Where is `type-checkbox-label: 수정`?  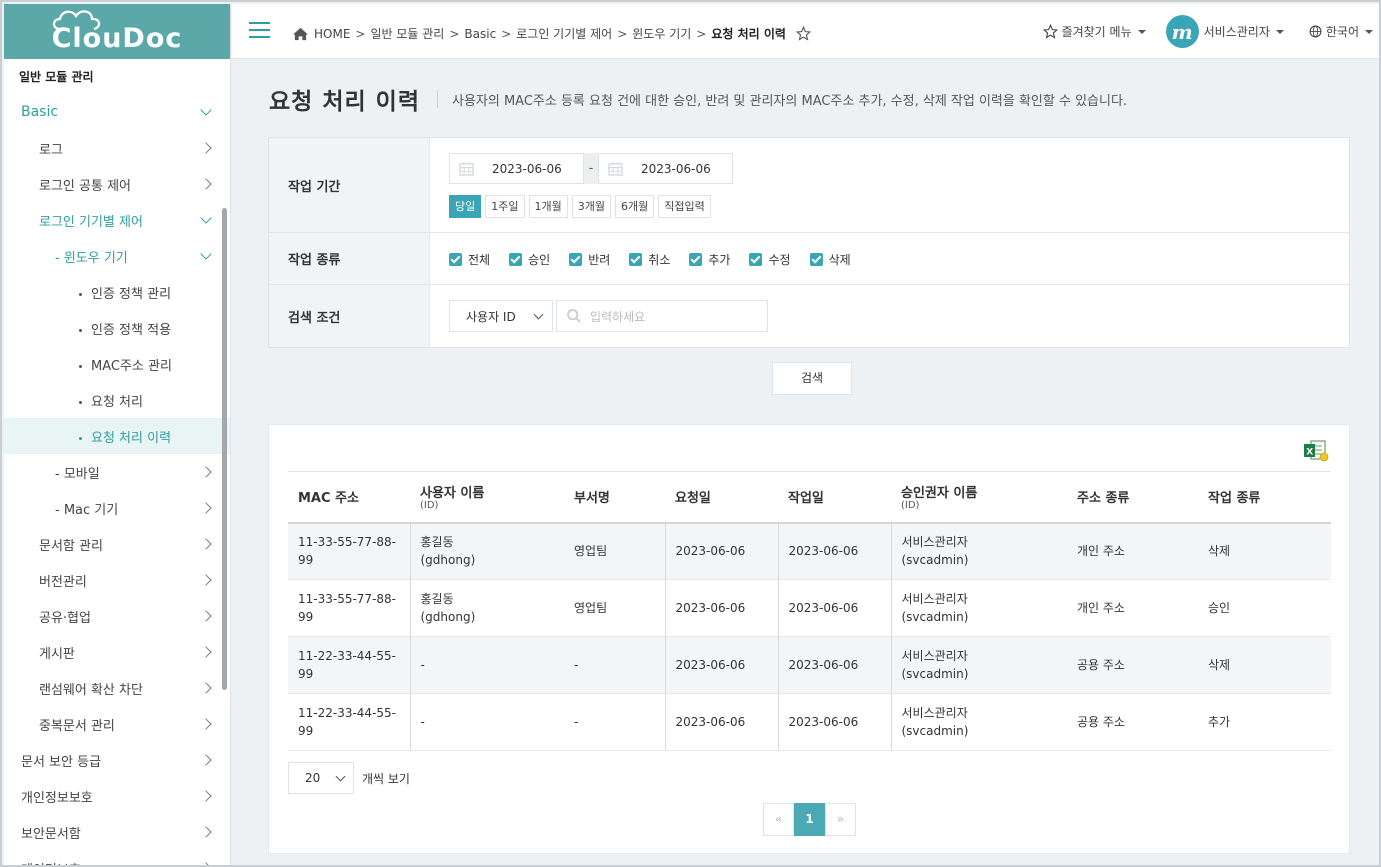 type-checkbox-label: 수정 is located at coordinates (779, 259).